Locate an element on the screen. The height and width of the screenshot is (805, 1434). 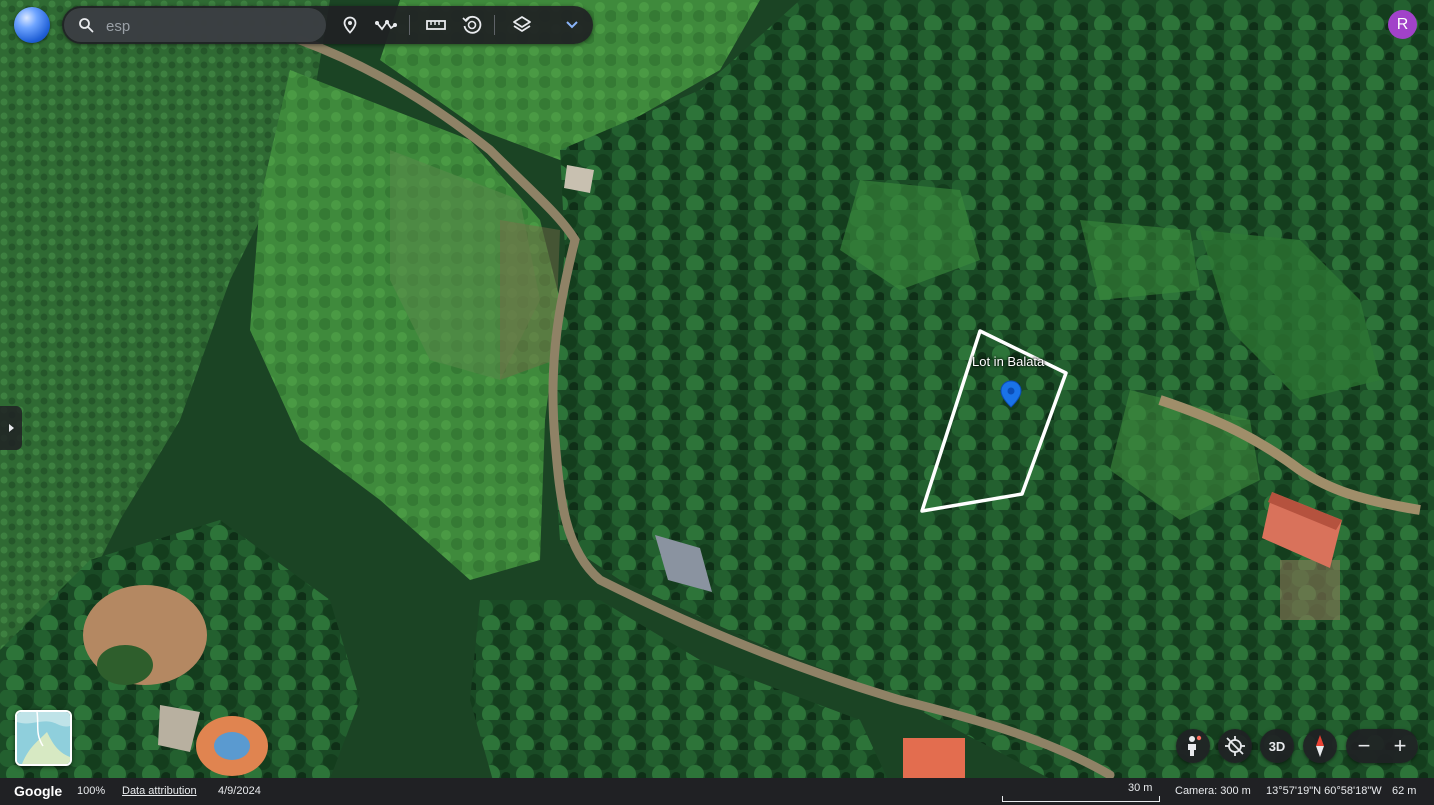
earth-logo-icon is located at coordinates (32, 25).